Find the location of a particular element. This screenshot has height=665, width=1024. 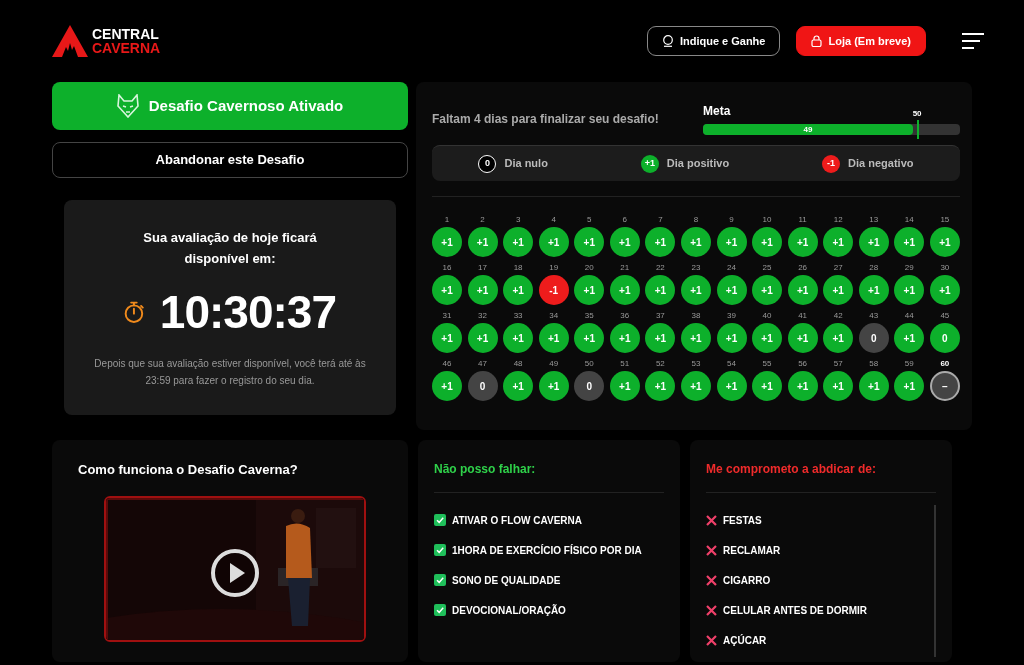

day-number: 9 is located at coordinates (731, 220).